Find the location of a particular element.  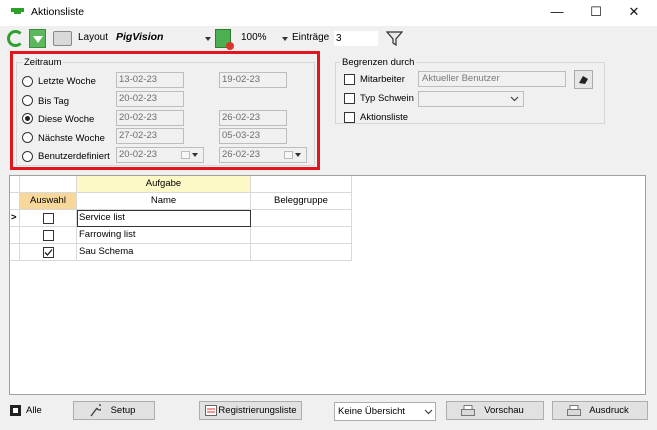

radio-benutzerdefiniert is located at coordinates (27, 156).